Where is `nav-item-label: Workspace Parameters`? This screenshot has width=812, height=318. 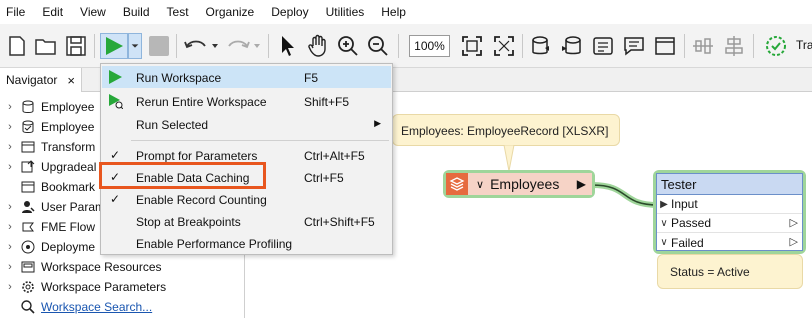
nav-item-label: Workspace Parameters is located at coordinates (104, 287).